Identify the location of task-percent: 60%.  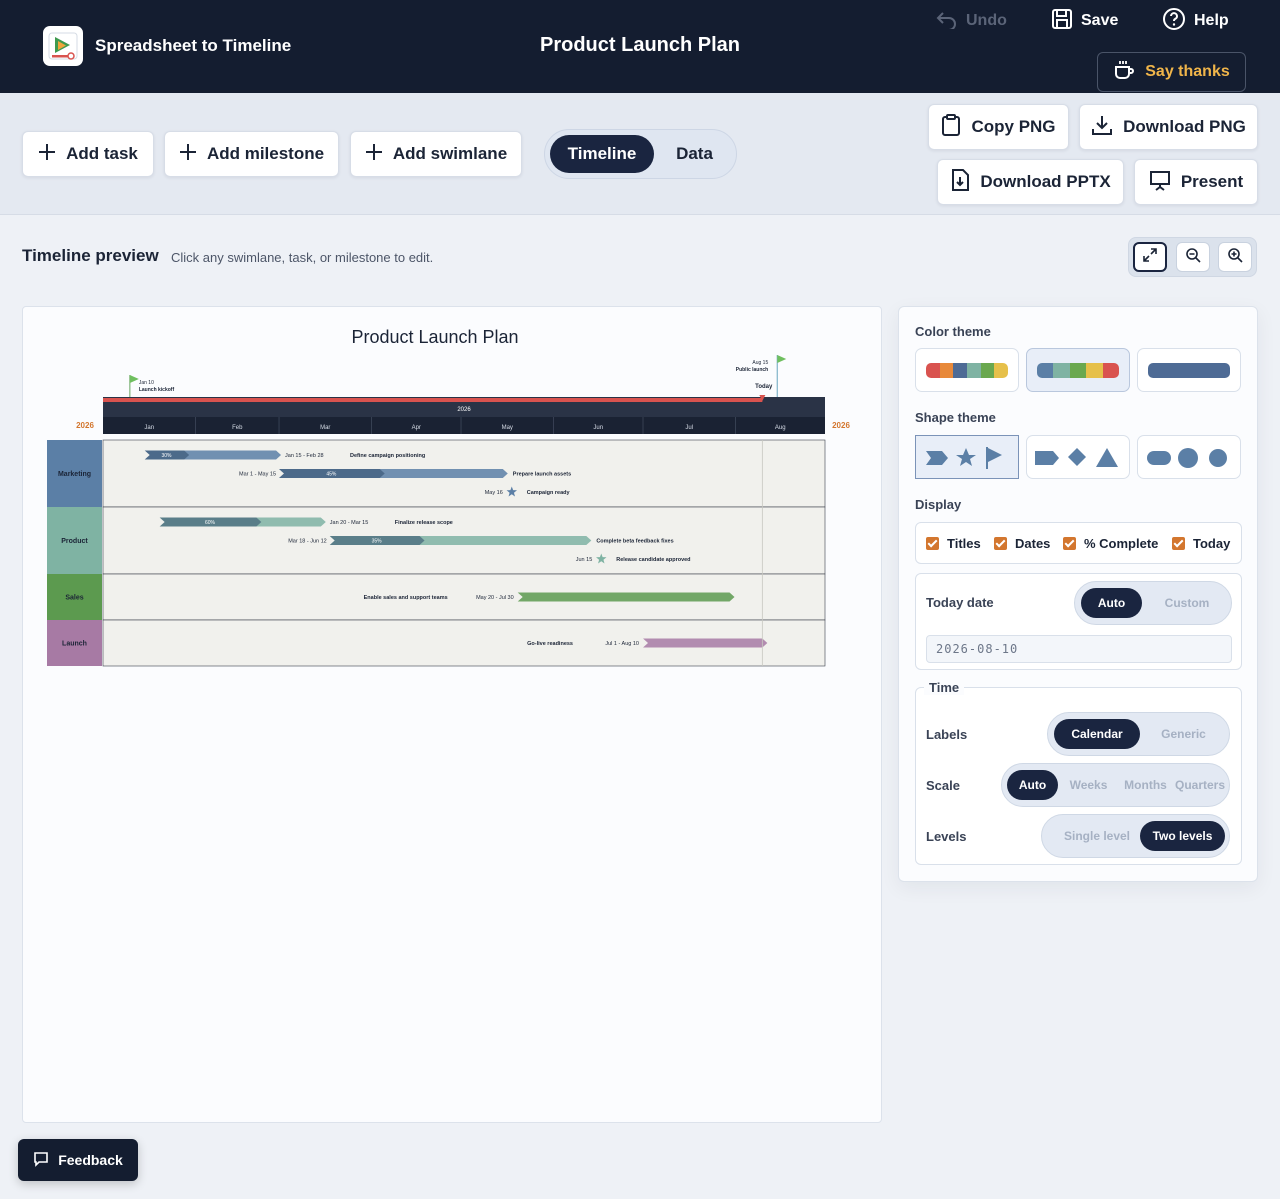
(210, 523).